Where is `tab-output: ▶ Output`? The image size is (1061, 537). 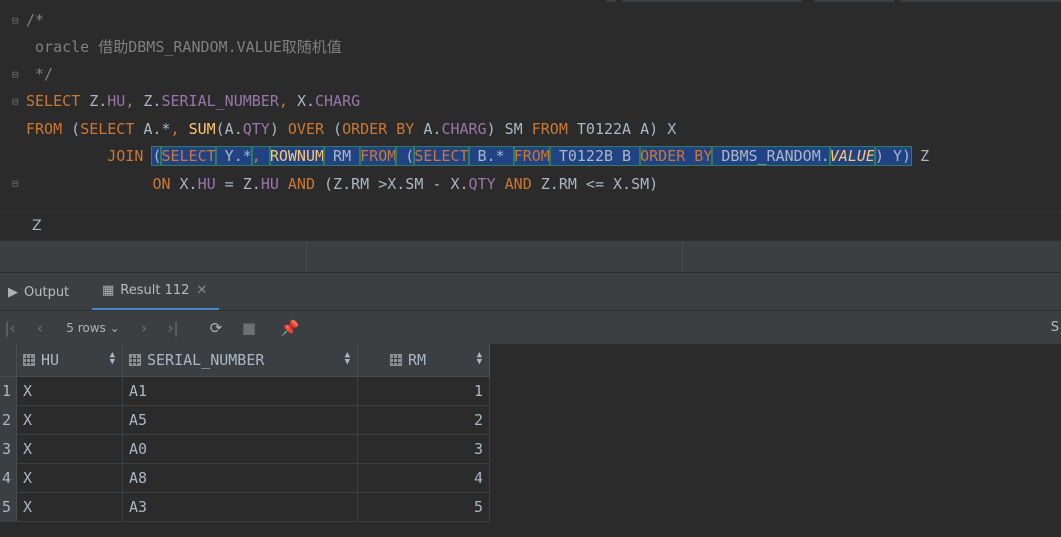 tab-output: ▶ Output is located at coordinates (38, 292).